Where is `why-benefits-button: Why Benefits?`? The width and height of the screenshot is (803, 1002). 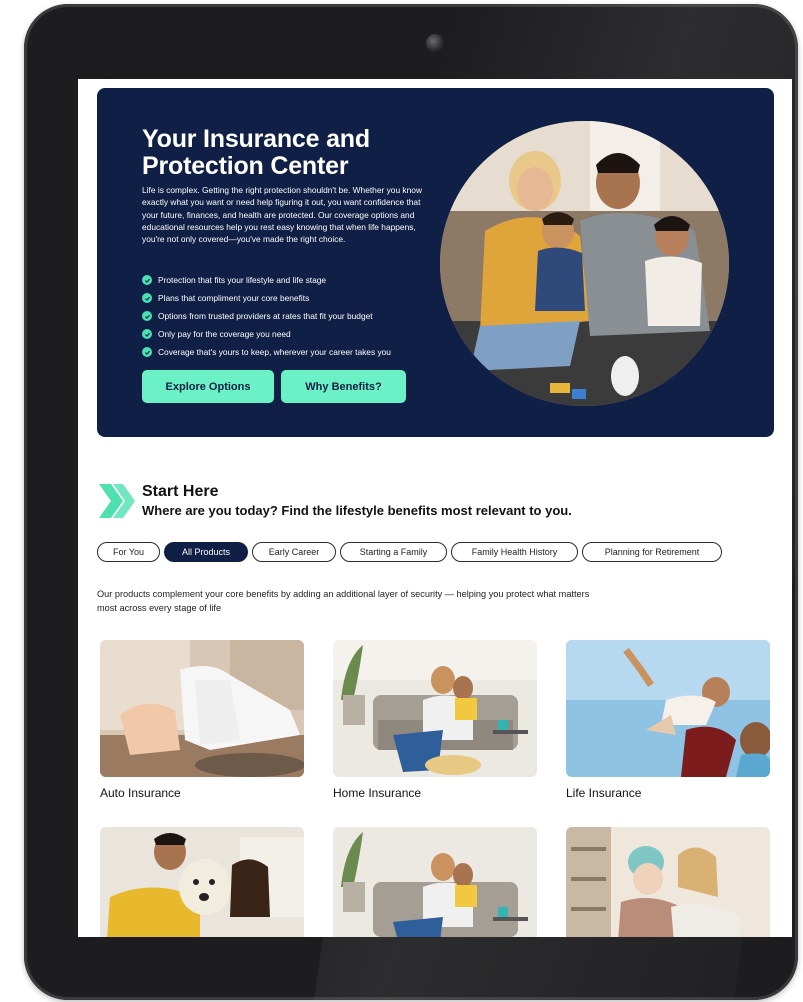
why-benefits-button: Why Benefits? is located at coordinates (343, 386).